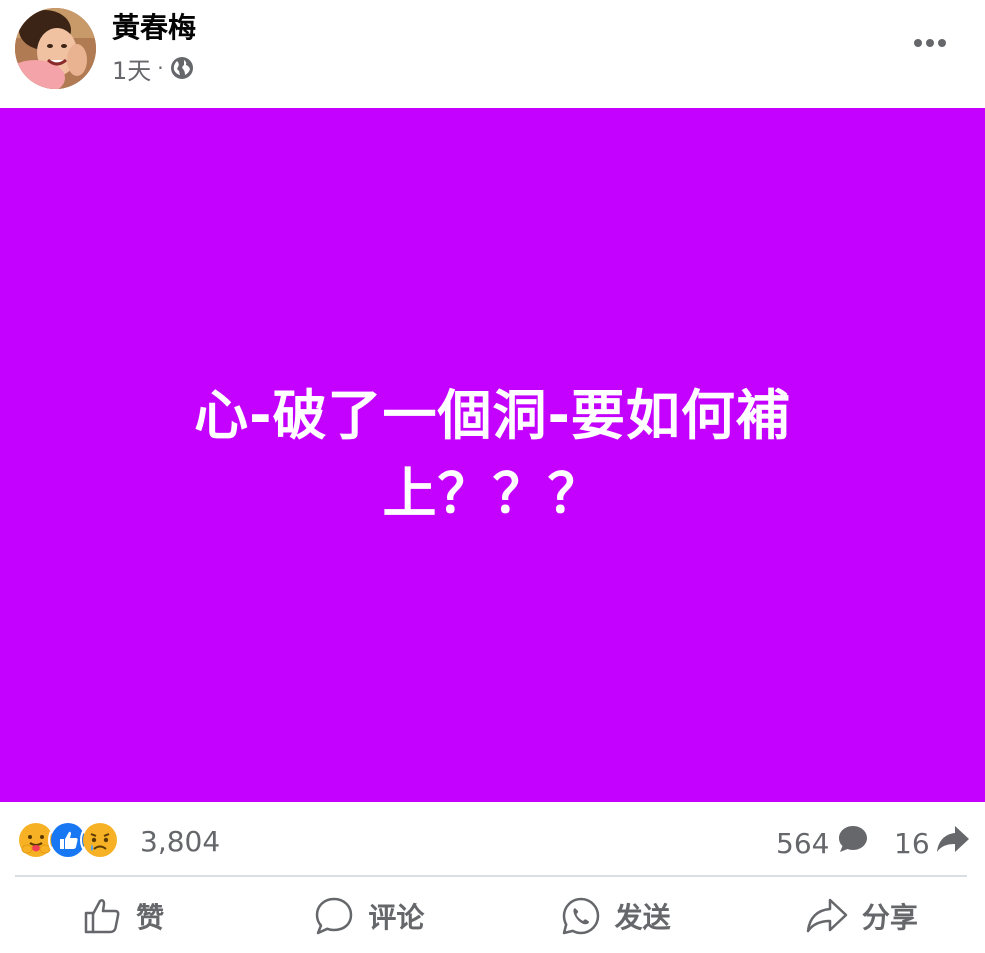 This screenshot has width=985, height=953. What do you see at coordinates (55, 48) in the screenshot?
I see `avatar` at bounding box center [55, 48].